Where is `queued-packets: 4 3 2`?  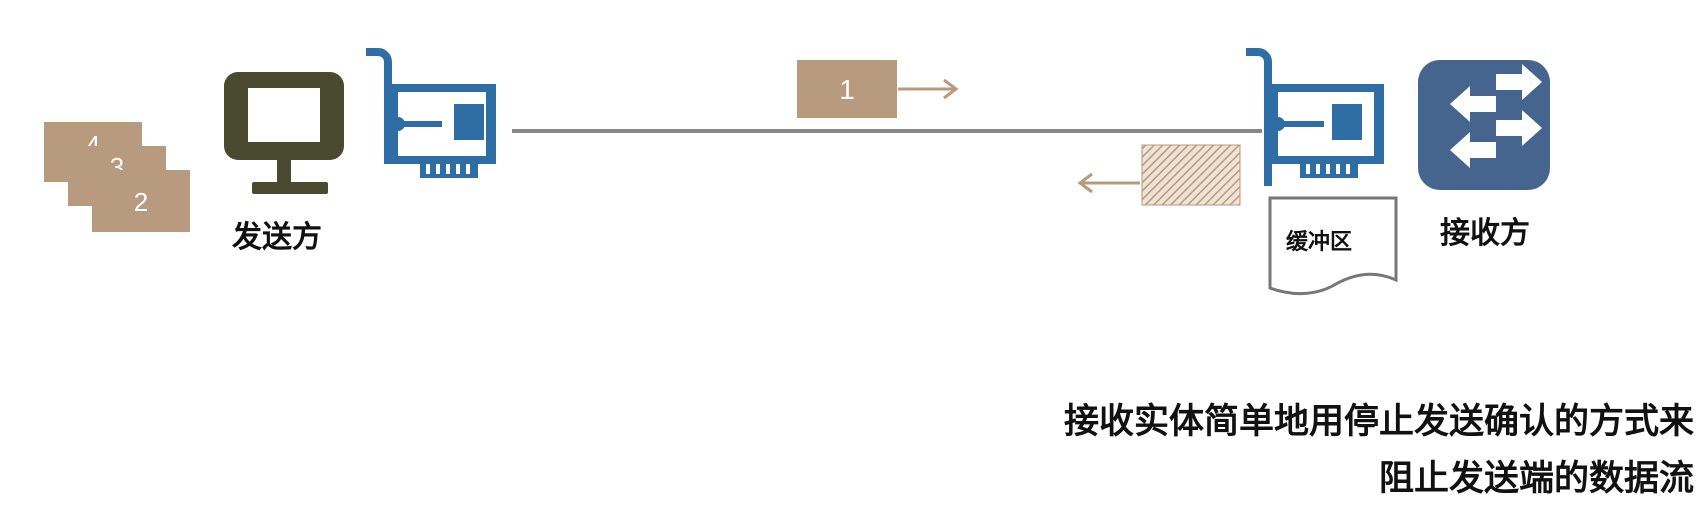
queued-packets: 4 3 2 is located at coordinates (117, 177).